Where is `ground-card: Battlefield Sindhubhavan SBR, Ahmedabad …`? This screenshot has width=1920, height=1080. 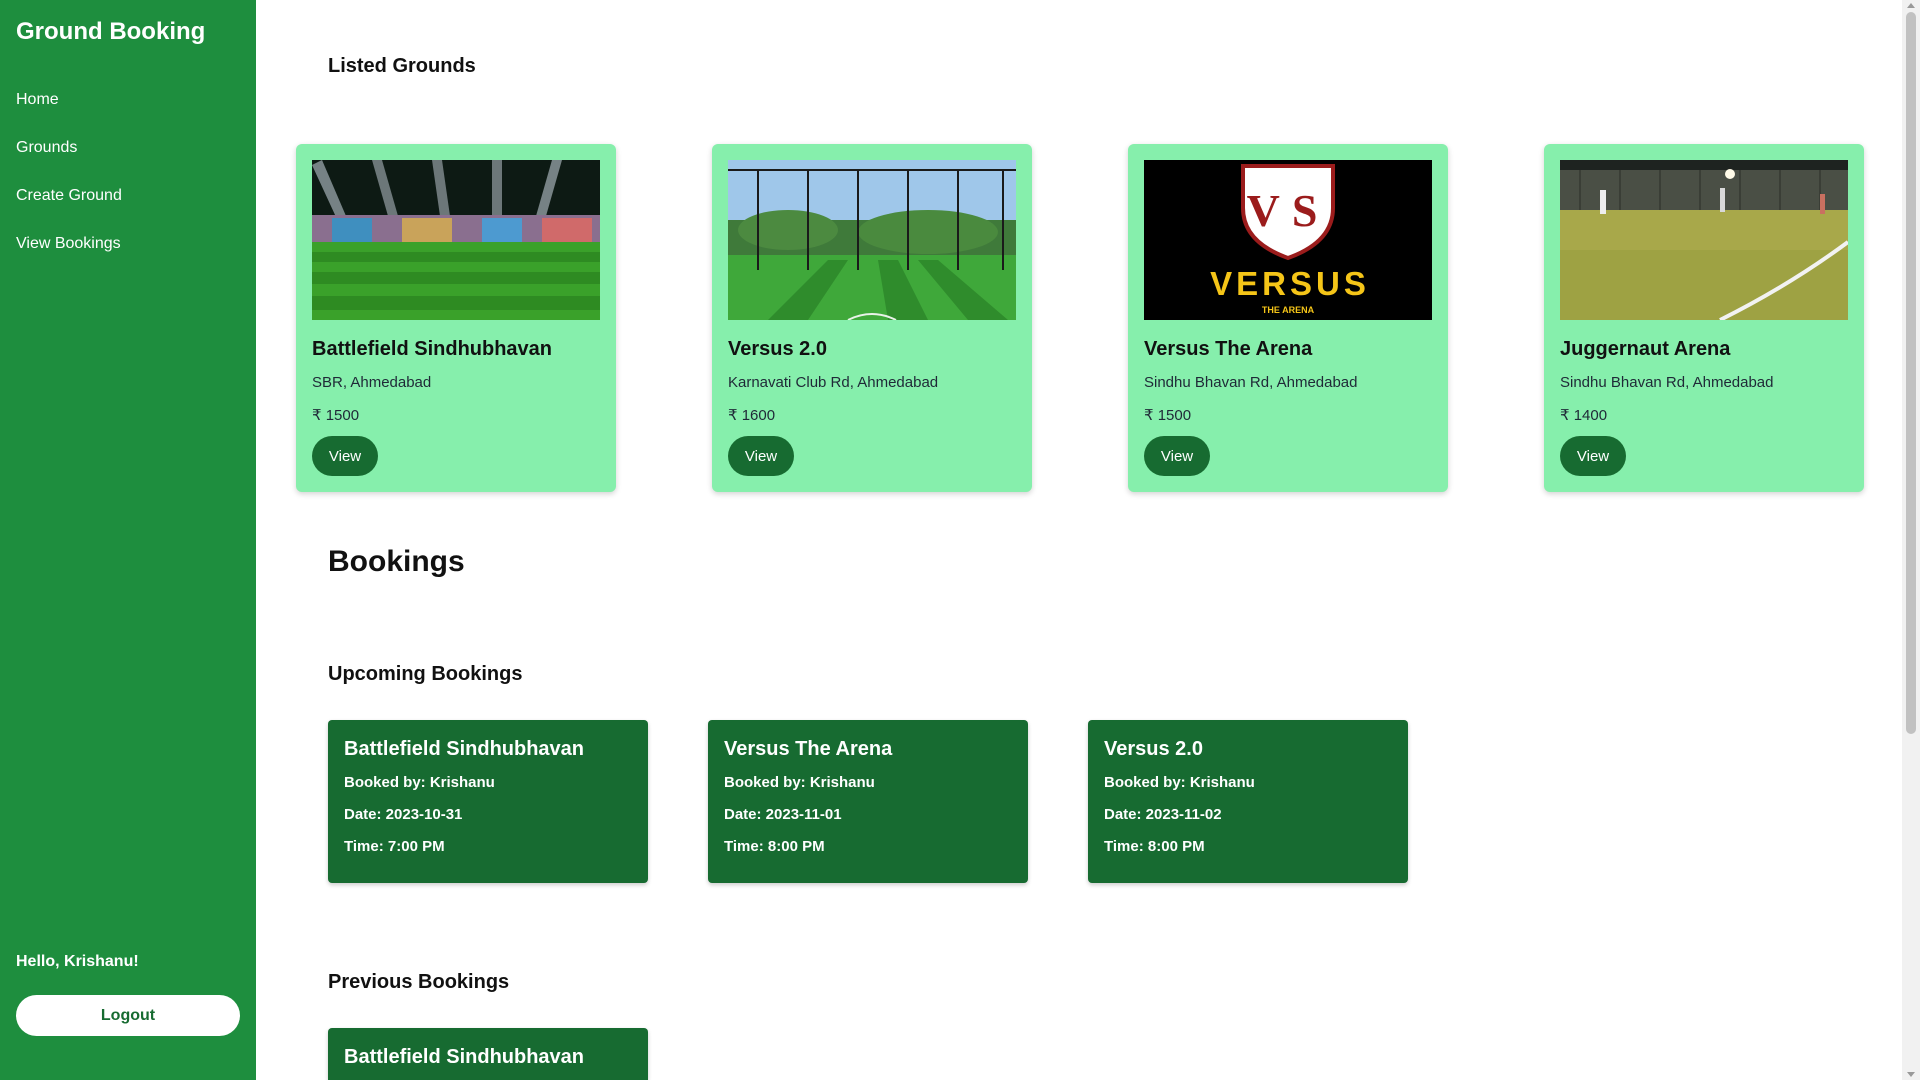
ground-card: Battlefield Sindhubhavan SBR, Ahmedabad … is located at coordinates (456, 318).